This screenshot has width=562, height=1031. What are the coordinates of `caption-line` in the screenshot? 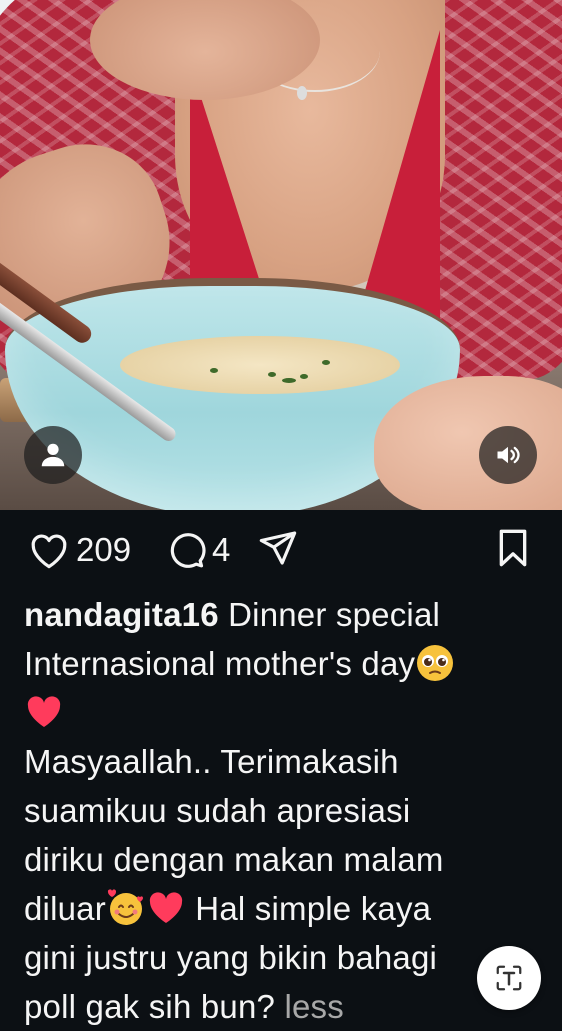 It's located at (284, 712).